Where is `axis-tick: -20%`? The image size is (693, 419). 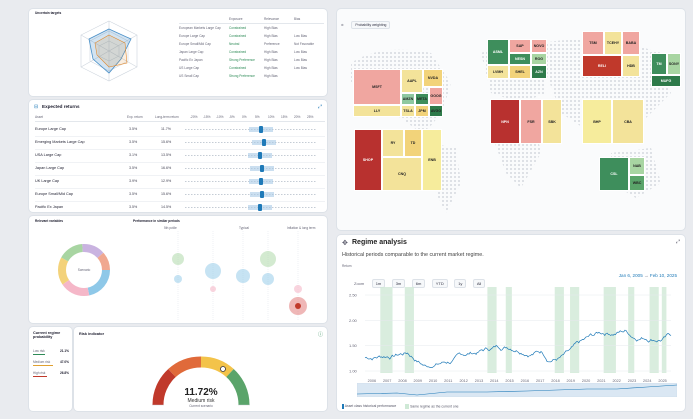
axis-tick: -20% is located at coordinates (194, 117).